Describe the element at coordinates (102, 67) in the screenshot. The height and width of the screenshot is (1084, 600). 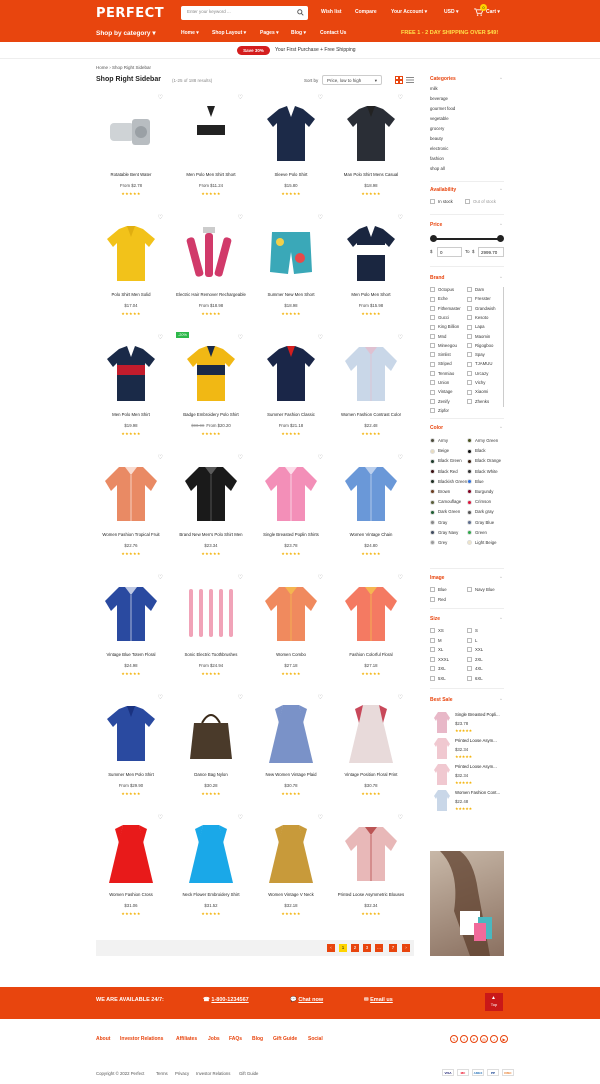
I see `breadcrumb-home: Home` at that location.